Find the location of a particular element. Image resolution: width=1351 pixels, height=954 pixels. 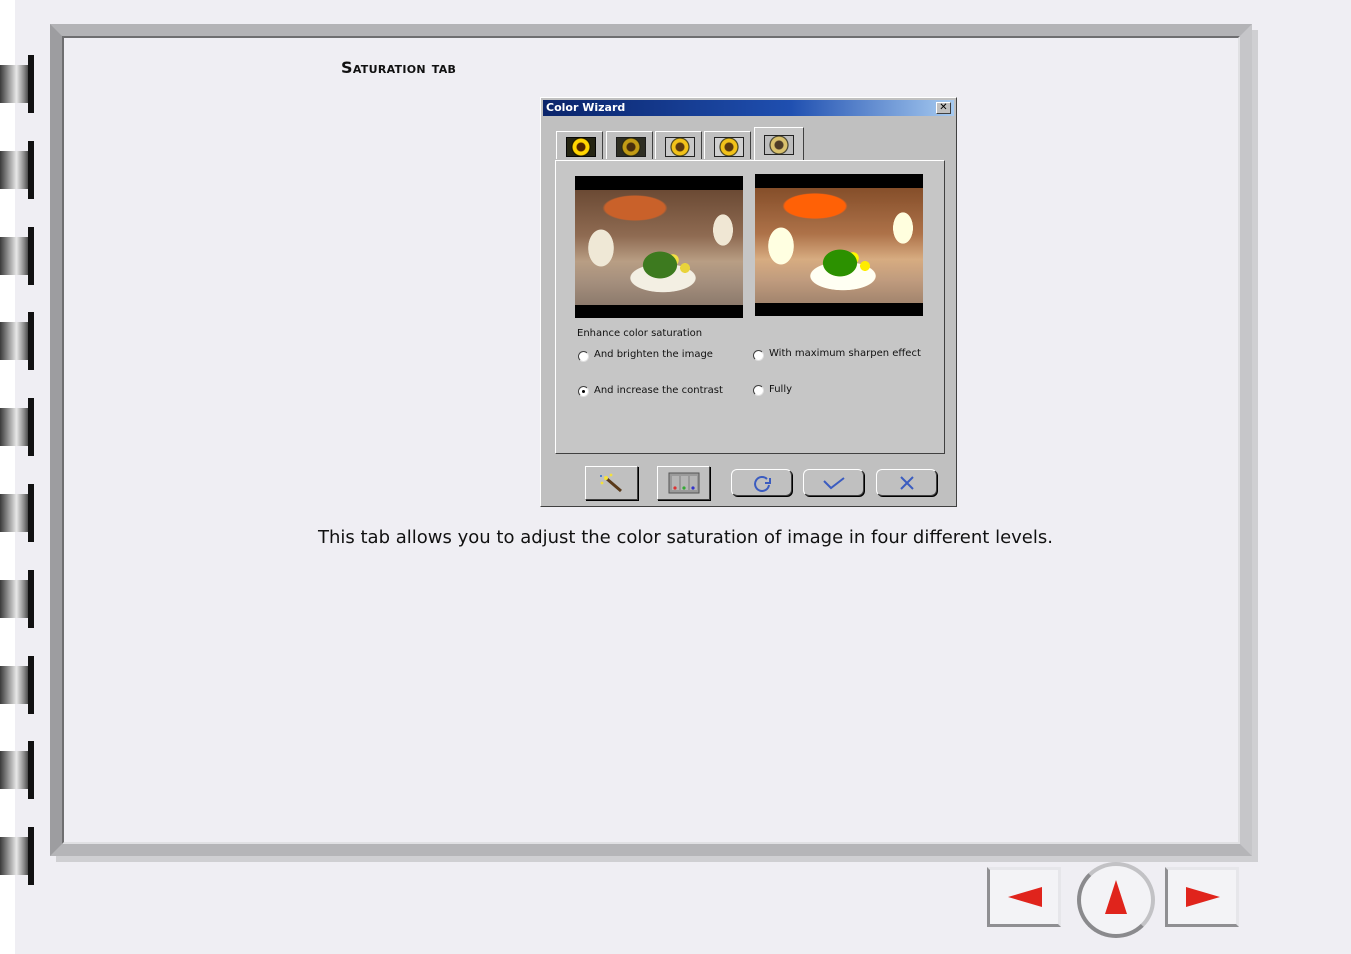

close-icon is located at coordinates (906, 482).